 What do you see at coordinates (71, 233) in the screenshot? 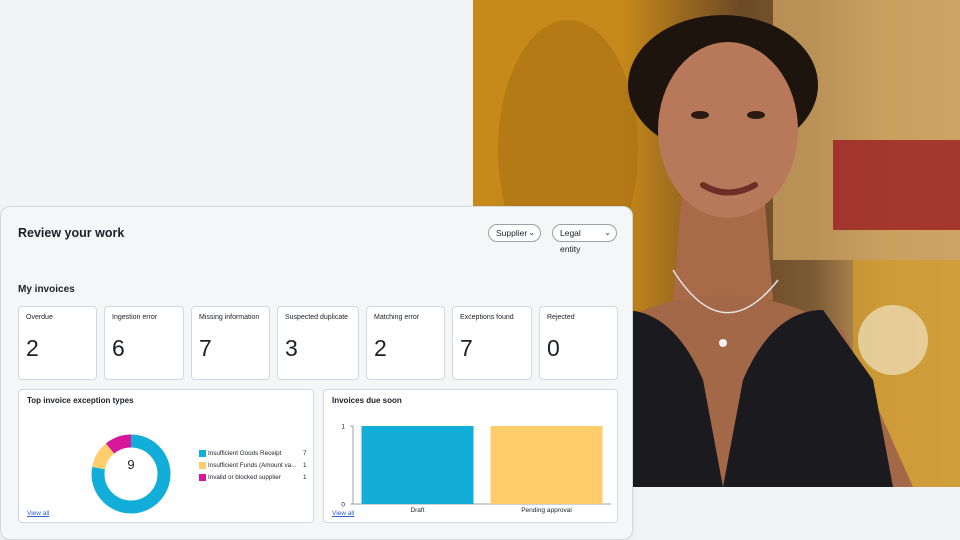
I see `page-title: Review your work` at bounding box center [71, 233].